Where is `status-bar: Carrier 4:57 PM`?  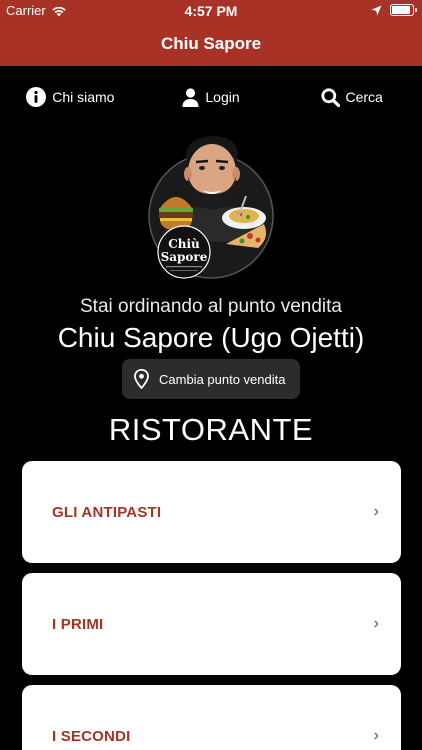 status-bar: Carrier 4:57 PM is located at coordinates (211, 11).